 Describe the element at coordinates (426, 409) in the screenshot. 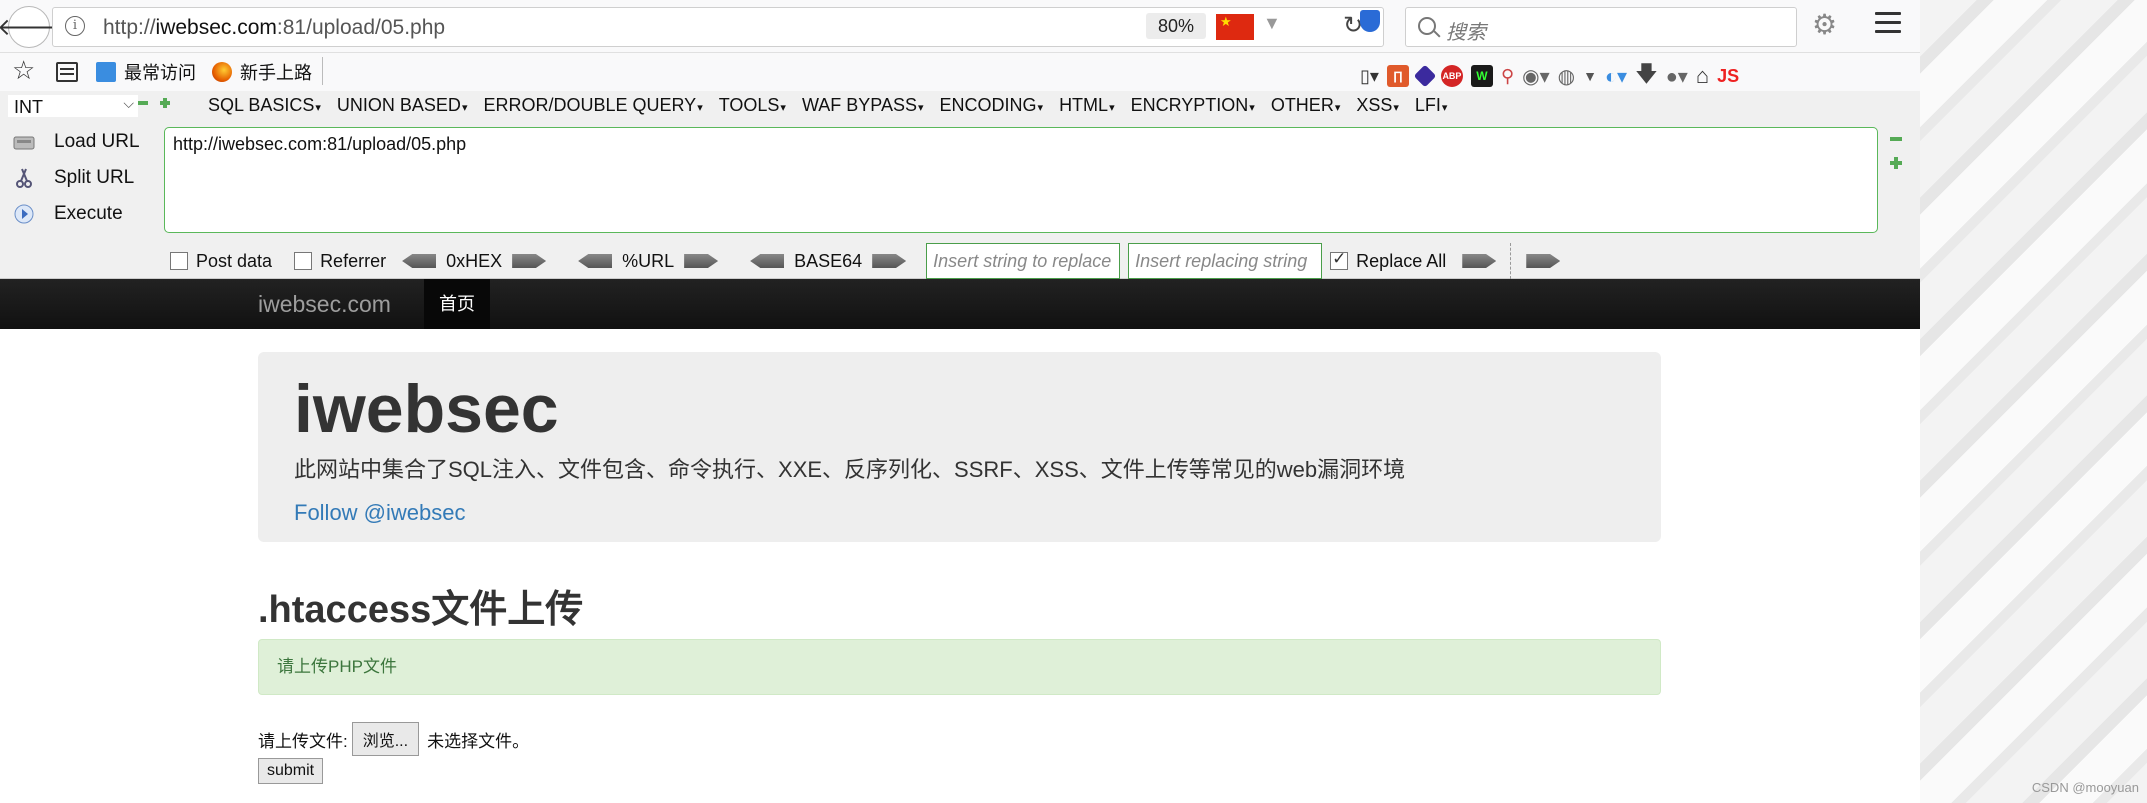

I see `site-title: iwebsec` at that location.